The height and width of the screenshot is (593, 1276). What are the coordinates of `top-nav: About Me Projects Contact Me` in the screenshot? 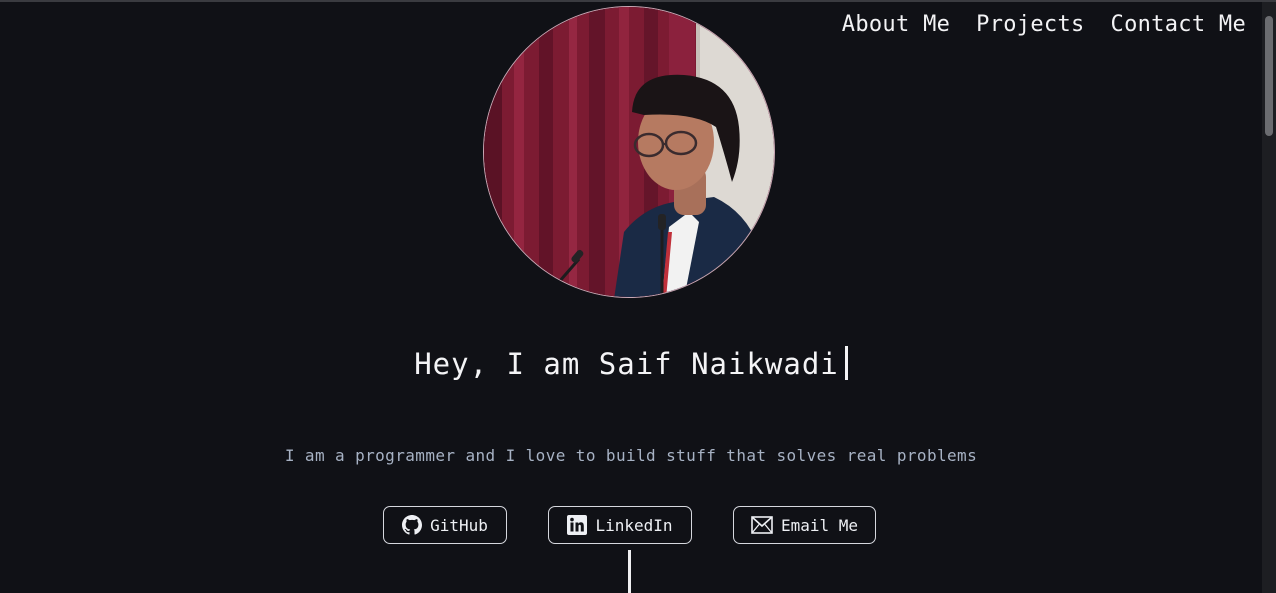 It's located at (1044, 24).